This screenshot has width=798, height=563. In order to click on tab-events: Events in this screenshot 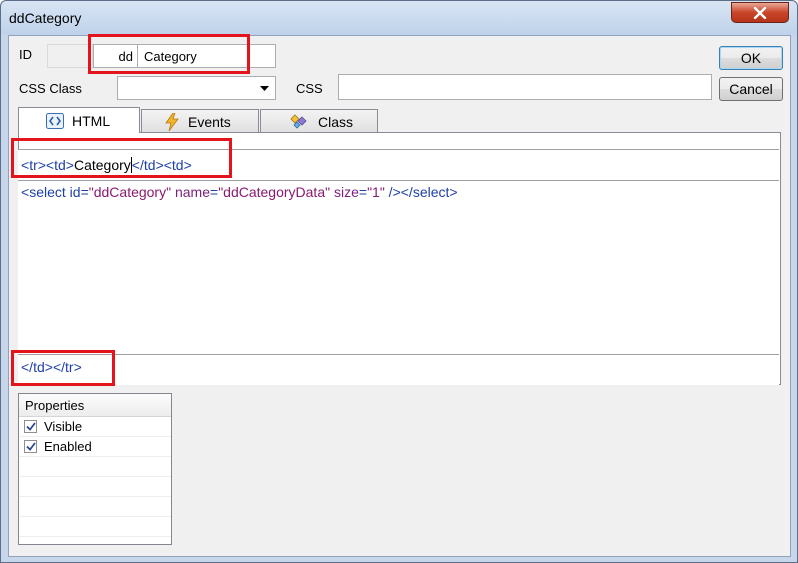, I will do `click(200, 121)`.